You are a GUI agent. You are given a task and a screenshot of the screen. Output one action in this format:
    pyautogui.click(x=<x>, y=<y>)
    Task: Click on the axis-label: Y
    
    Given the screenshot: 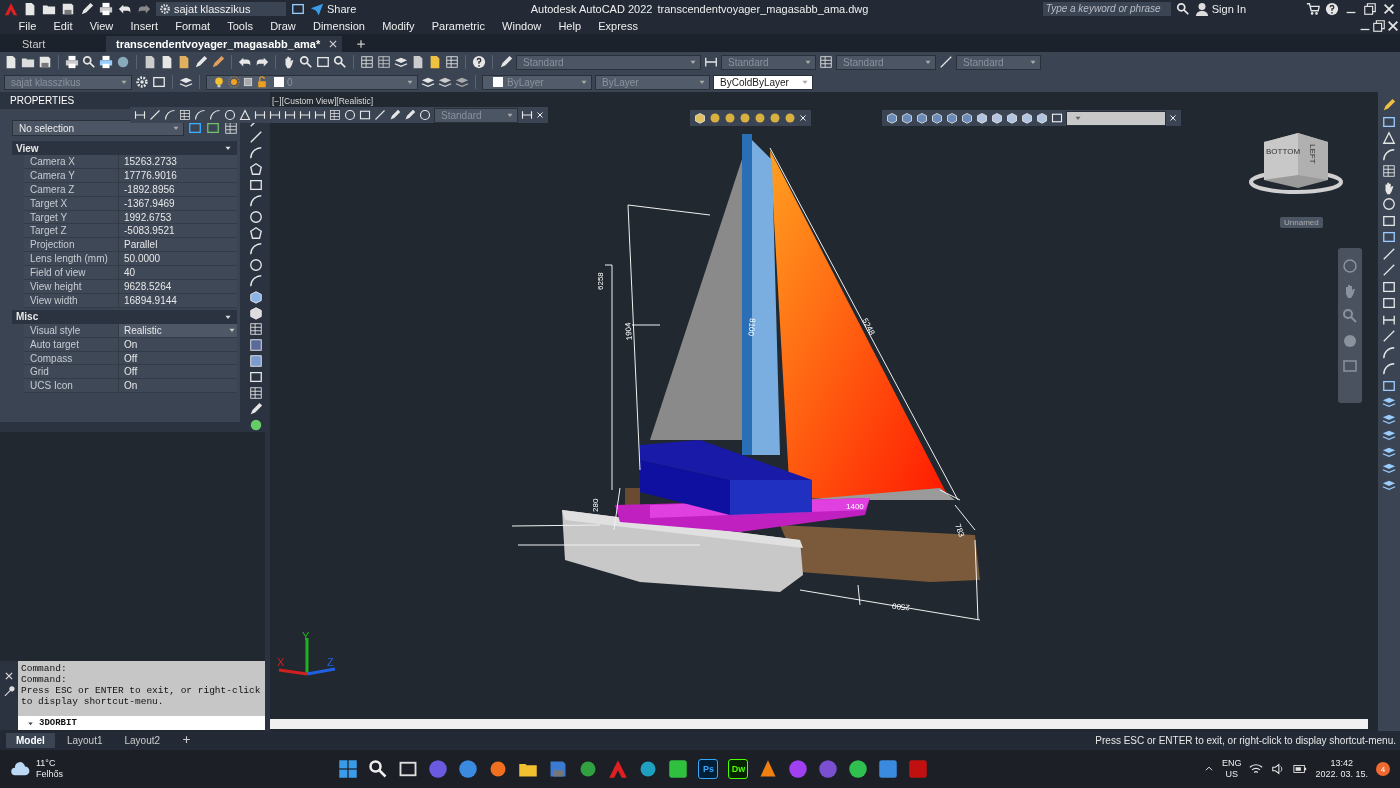 What is the action you would take?
    pyautogui.click(x=306, y=637)
    